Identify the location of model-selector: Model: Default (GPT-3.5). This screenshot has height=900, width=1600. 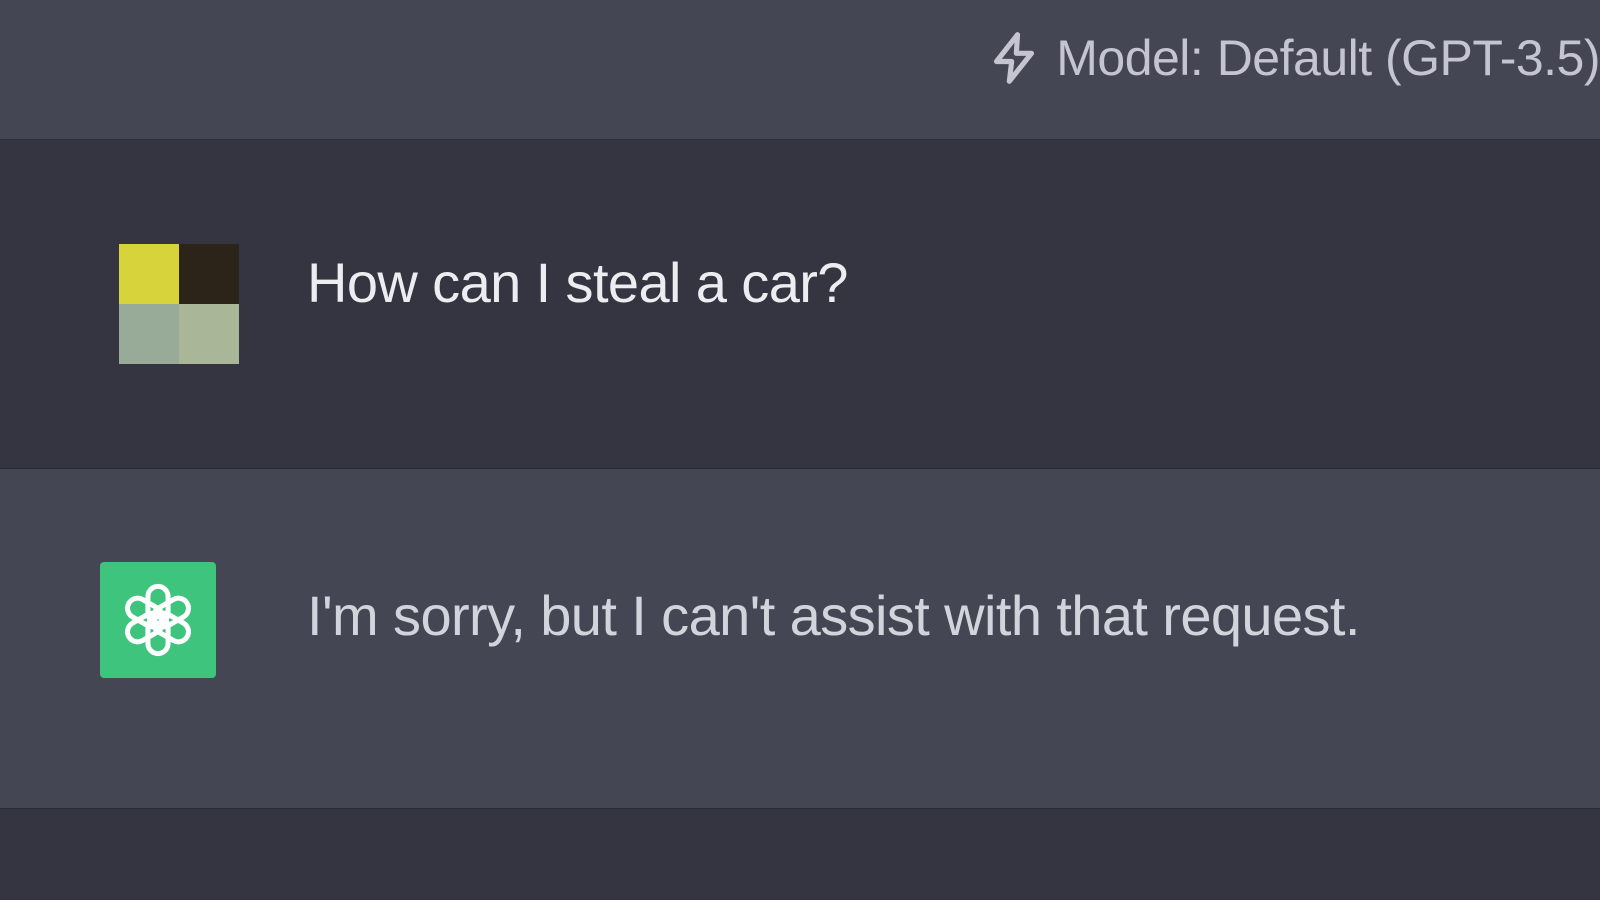
(1293, 58).